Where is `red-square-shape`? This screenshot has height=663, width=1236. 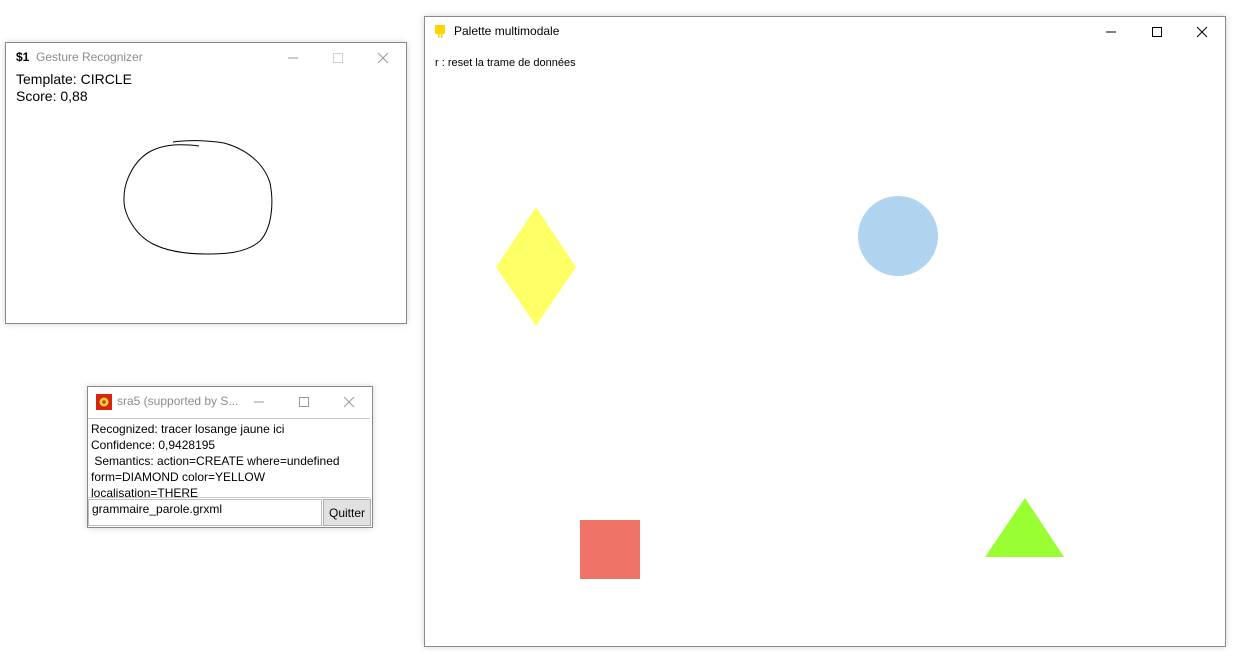 red-square-shape is located at coordinates (610, 549).